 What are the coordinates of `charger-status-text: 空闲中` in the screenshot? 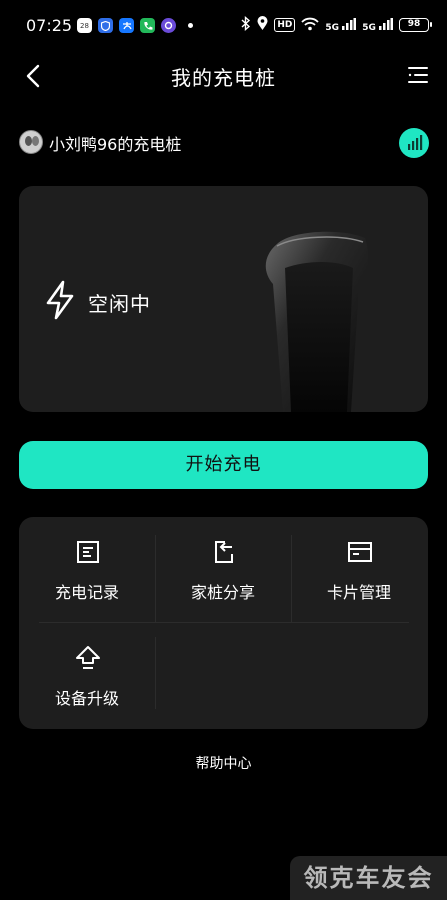 It's located at (119, 304).